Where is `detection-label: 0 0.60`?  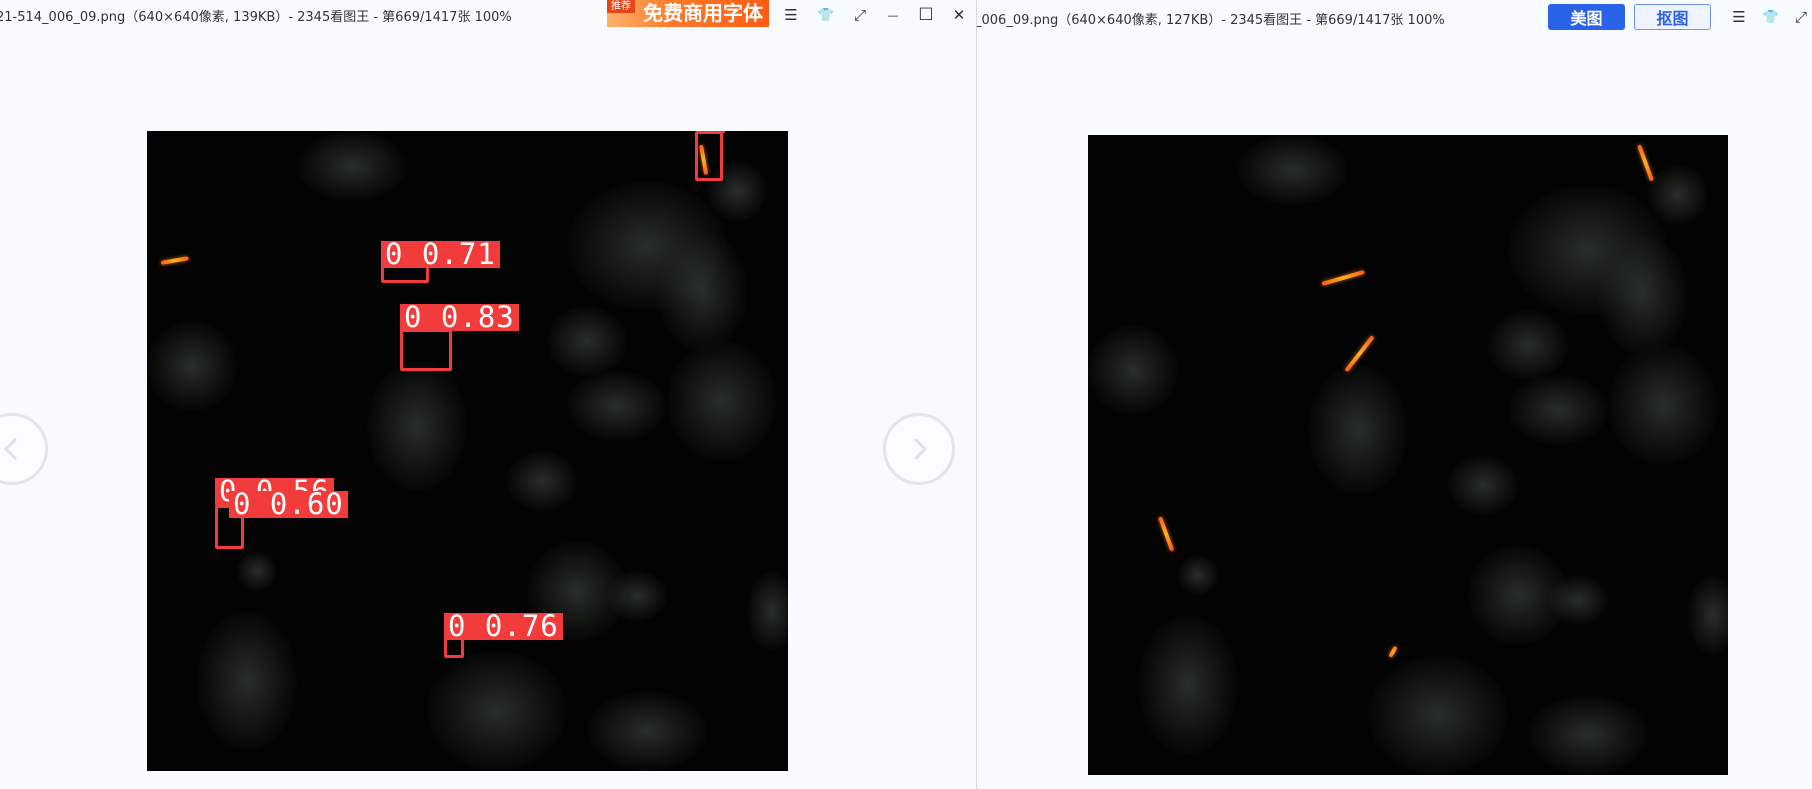
detection-label: 0 0.60 is located at coordinates (288, 504).